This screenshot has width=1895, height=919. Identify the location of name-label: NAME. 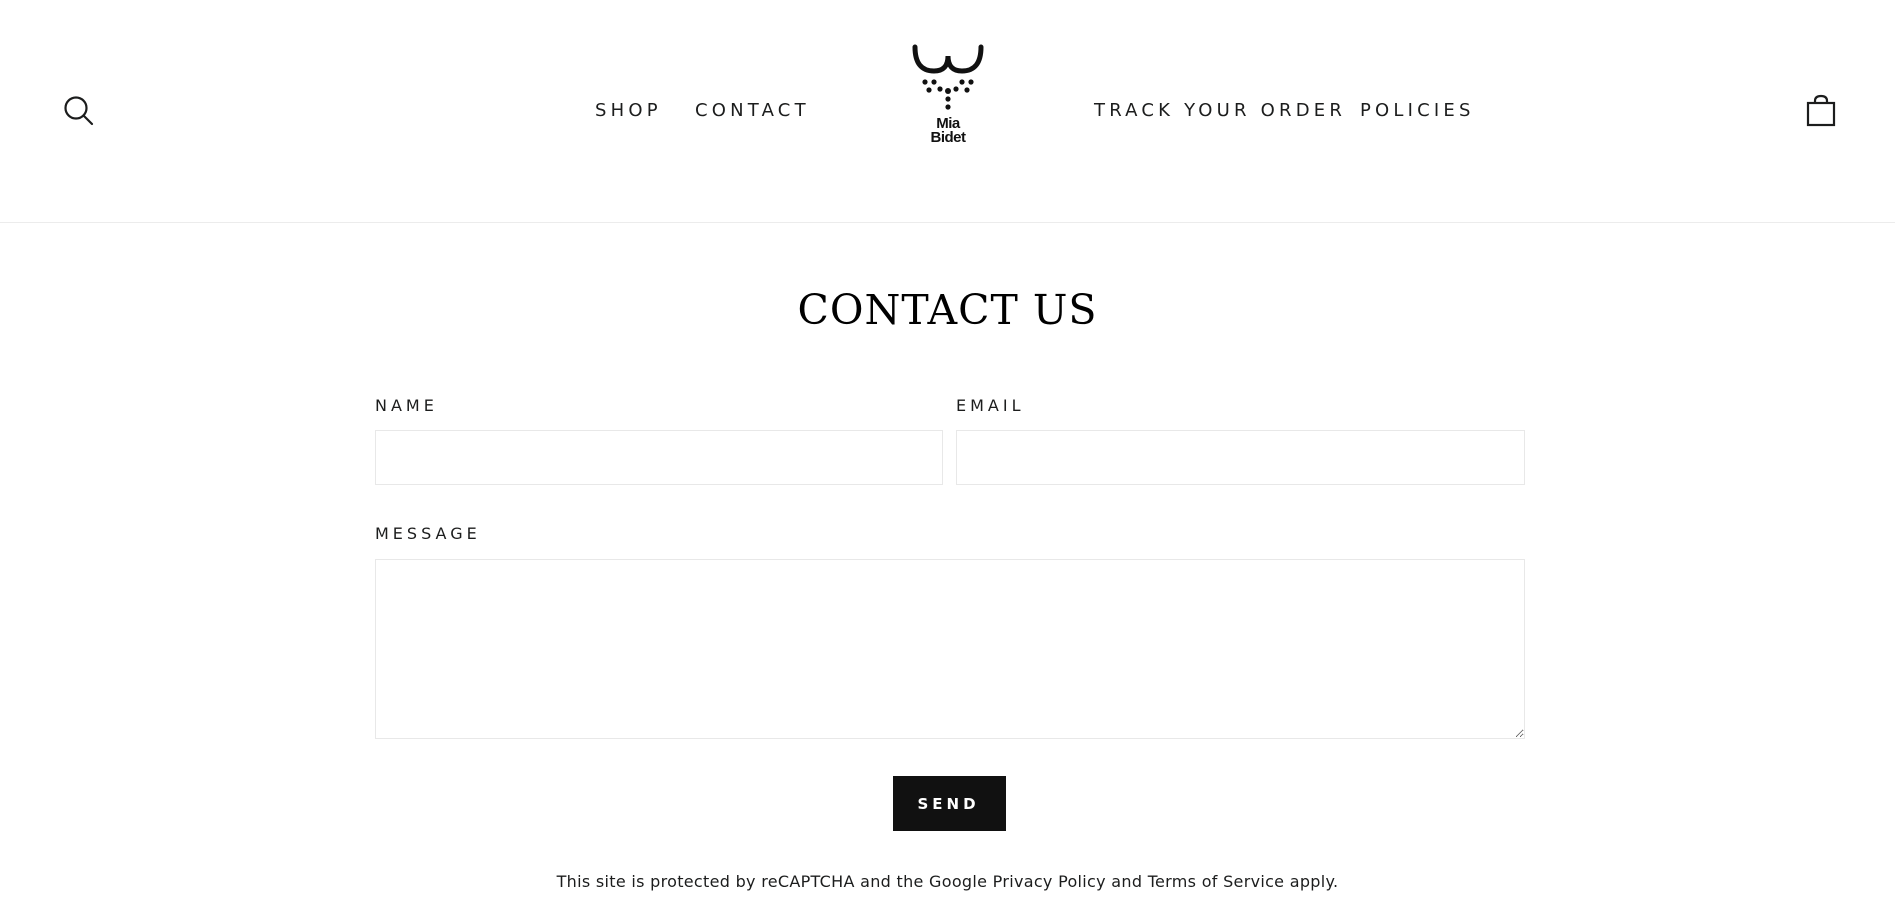
(406, 405).